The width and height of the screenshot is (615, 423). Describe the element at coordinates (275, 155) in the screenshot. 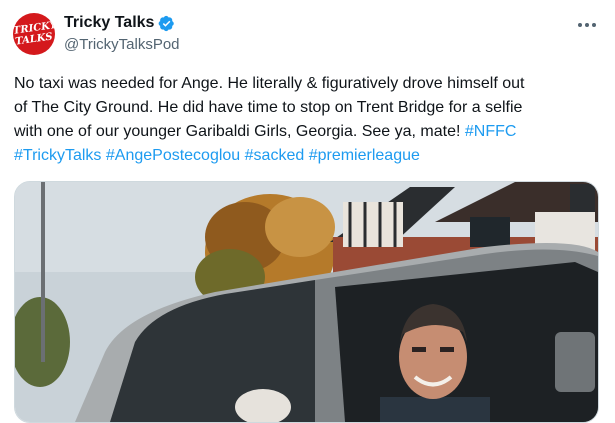

I see `hashtag-sacked: #sacked` at that location.